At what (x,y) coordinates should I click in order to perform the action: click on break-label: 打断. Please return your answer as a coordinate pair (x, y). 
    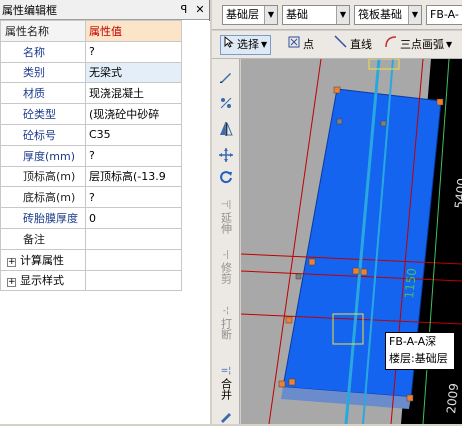
    Looking at the image, I should click on (226, 329).